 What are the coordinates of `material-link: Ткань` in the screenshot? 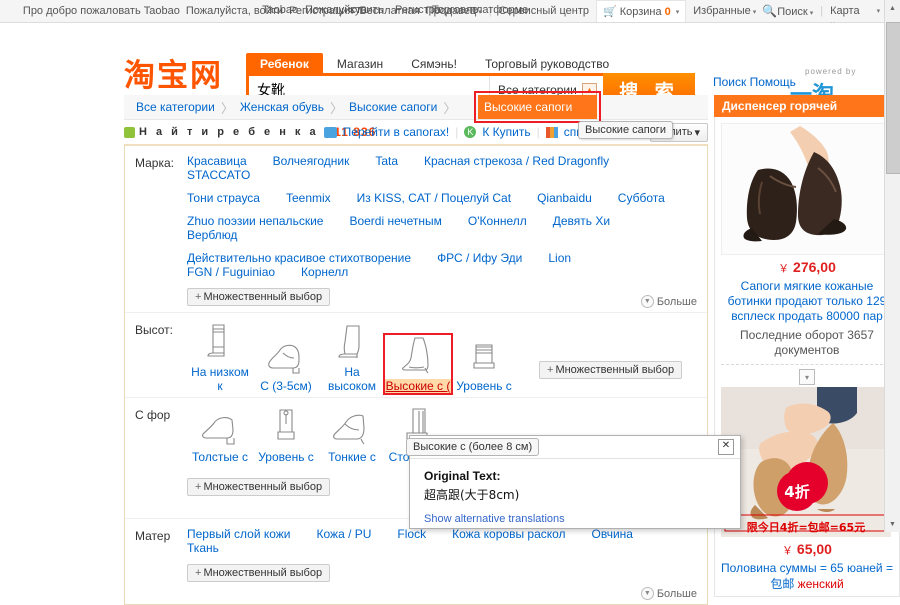 It's located at (203, 548).